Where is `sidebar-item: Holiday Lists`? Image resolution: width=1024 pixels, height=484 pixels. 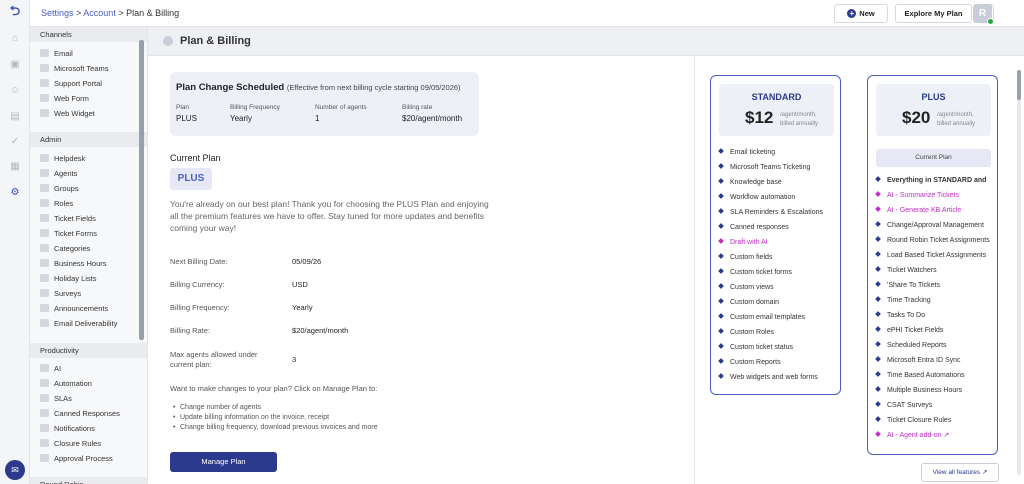 sidebar-item: Holiday Lists is located at coordinates (68, 279).